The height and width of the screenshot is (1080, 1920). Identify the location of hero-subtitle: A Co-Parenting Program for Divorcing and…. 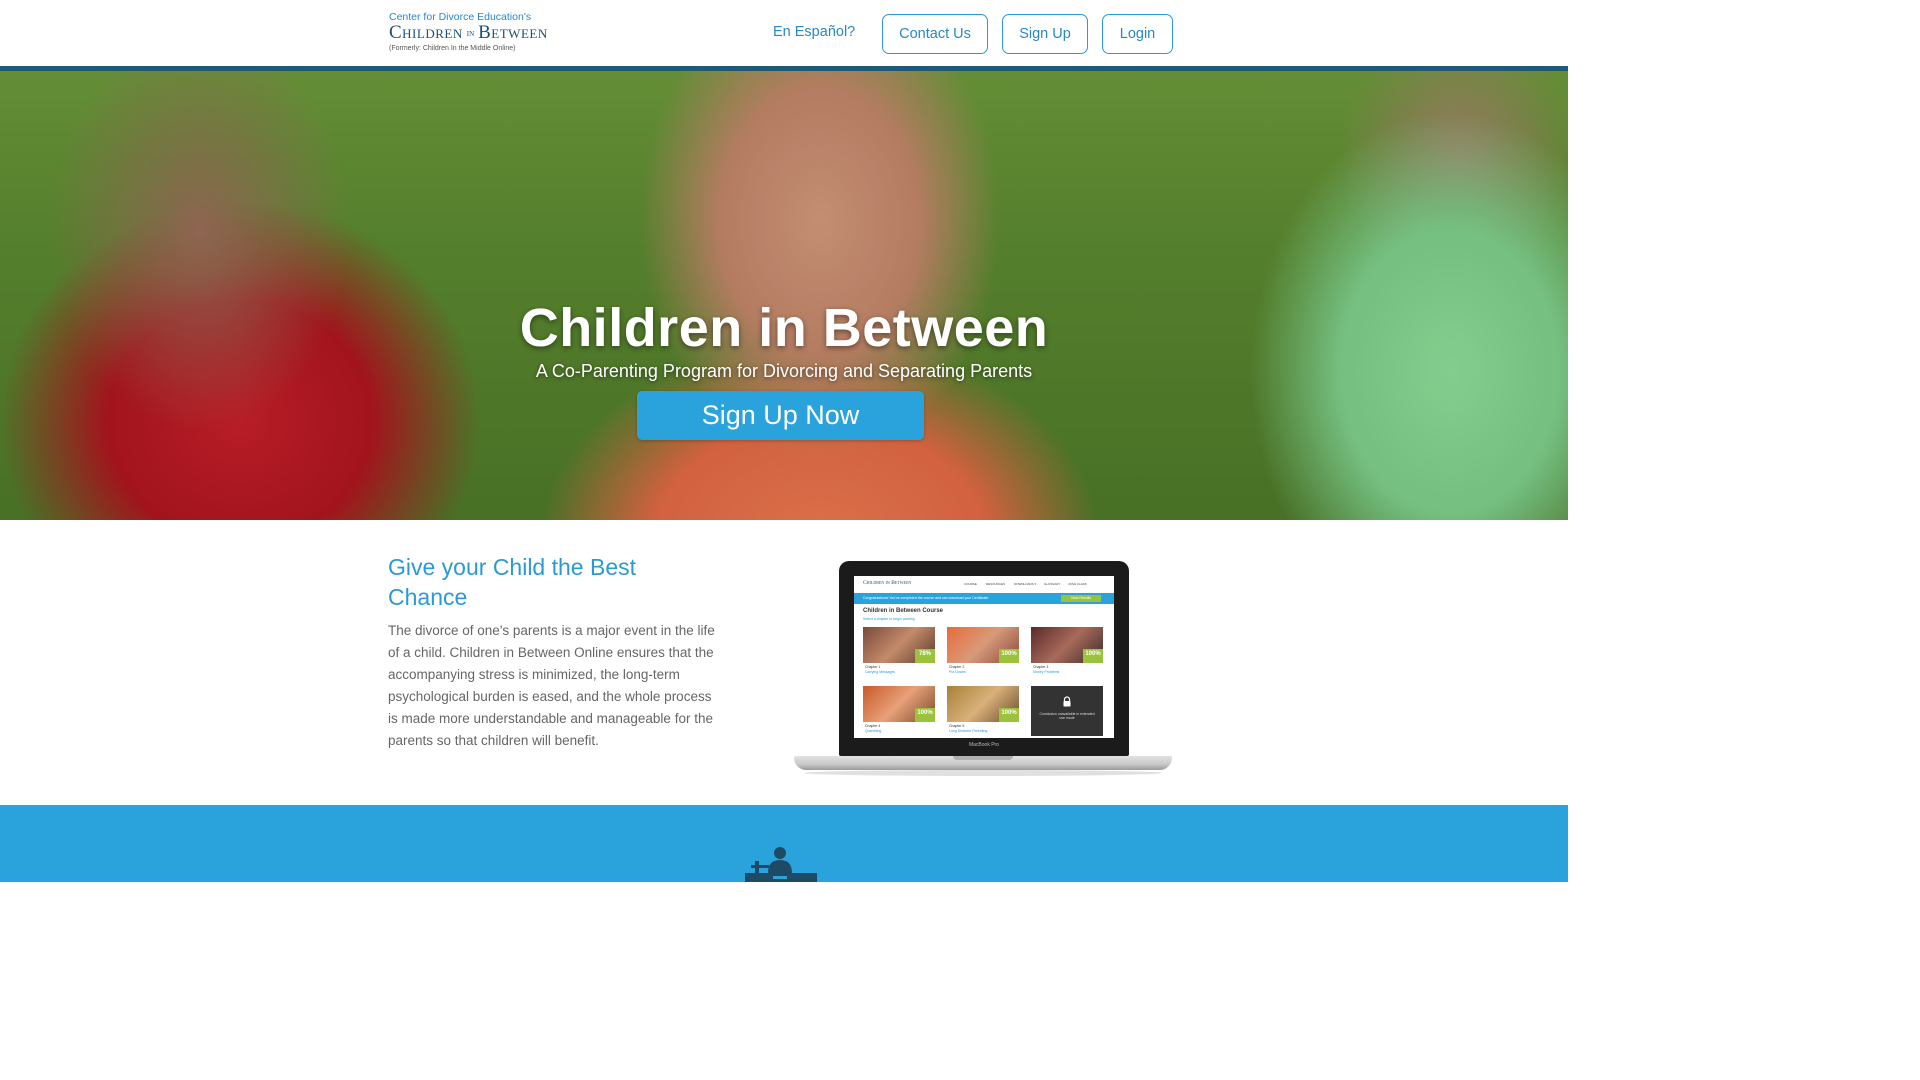
(784, 371).